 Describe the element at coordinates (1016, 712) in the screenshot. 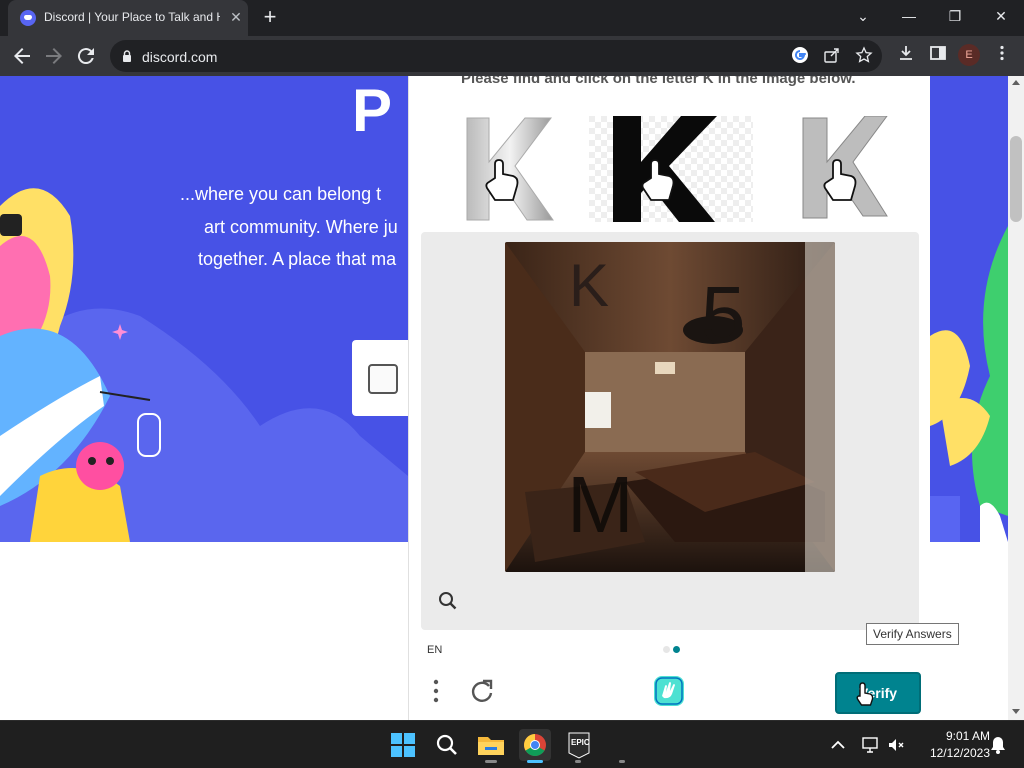

I see `scroll-down-arrow-icon` at that location.